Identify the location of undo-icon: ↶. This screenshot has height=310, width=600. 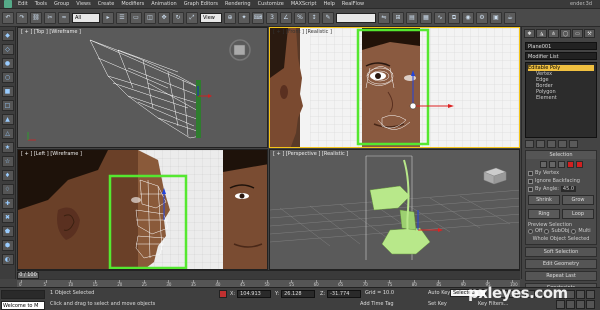
(8, 17).